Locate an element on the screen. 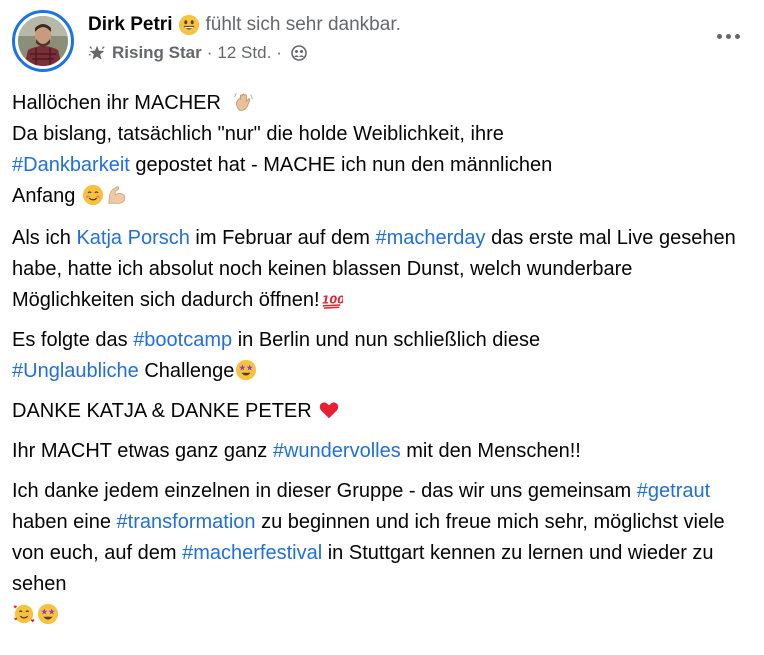 The image size is (764, 655). author-avatar is located at coordinates (43, 41).